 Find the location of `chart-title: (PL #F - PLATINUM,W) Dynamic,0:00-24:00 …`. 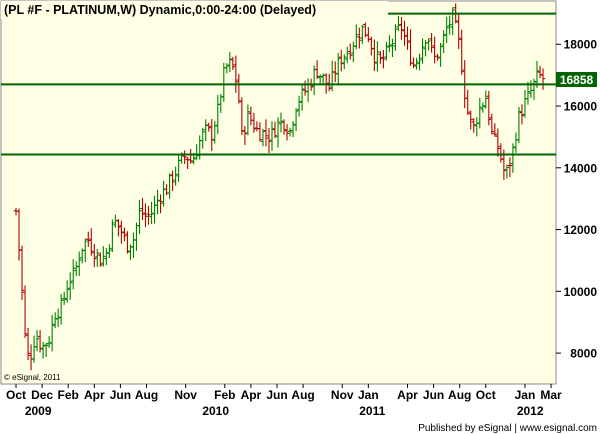

chart-title: (PL #F - PLATINUM,W) Dynamic,0:00-24:00 … is located at coordinates (160, 10).